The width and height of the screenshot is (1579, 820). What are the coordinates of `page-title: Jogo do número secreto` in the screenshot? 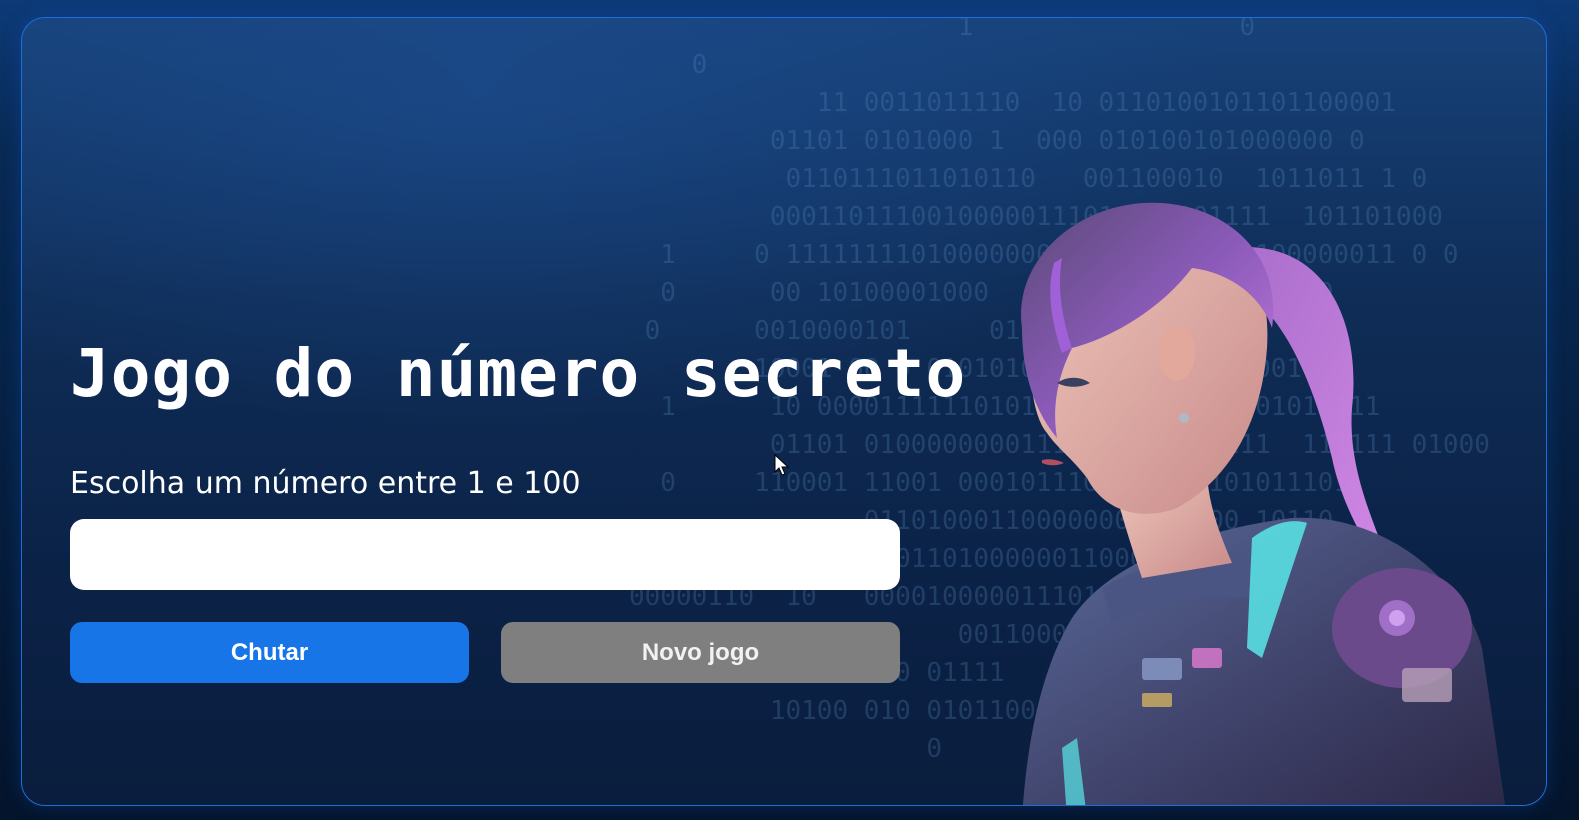 It's located at (518, 373).